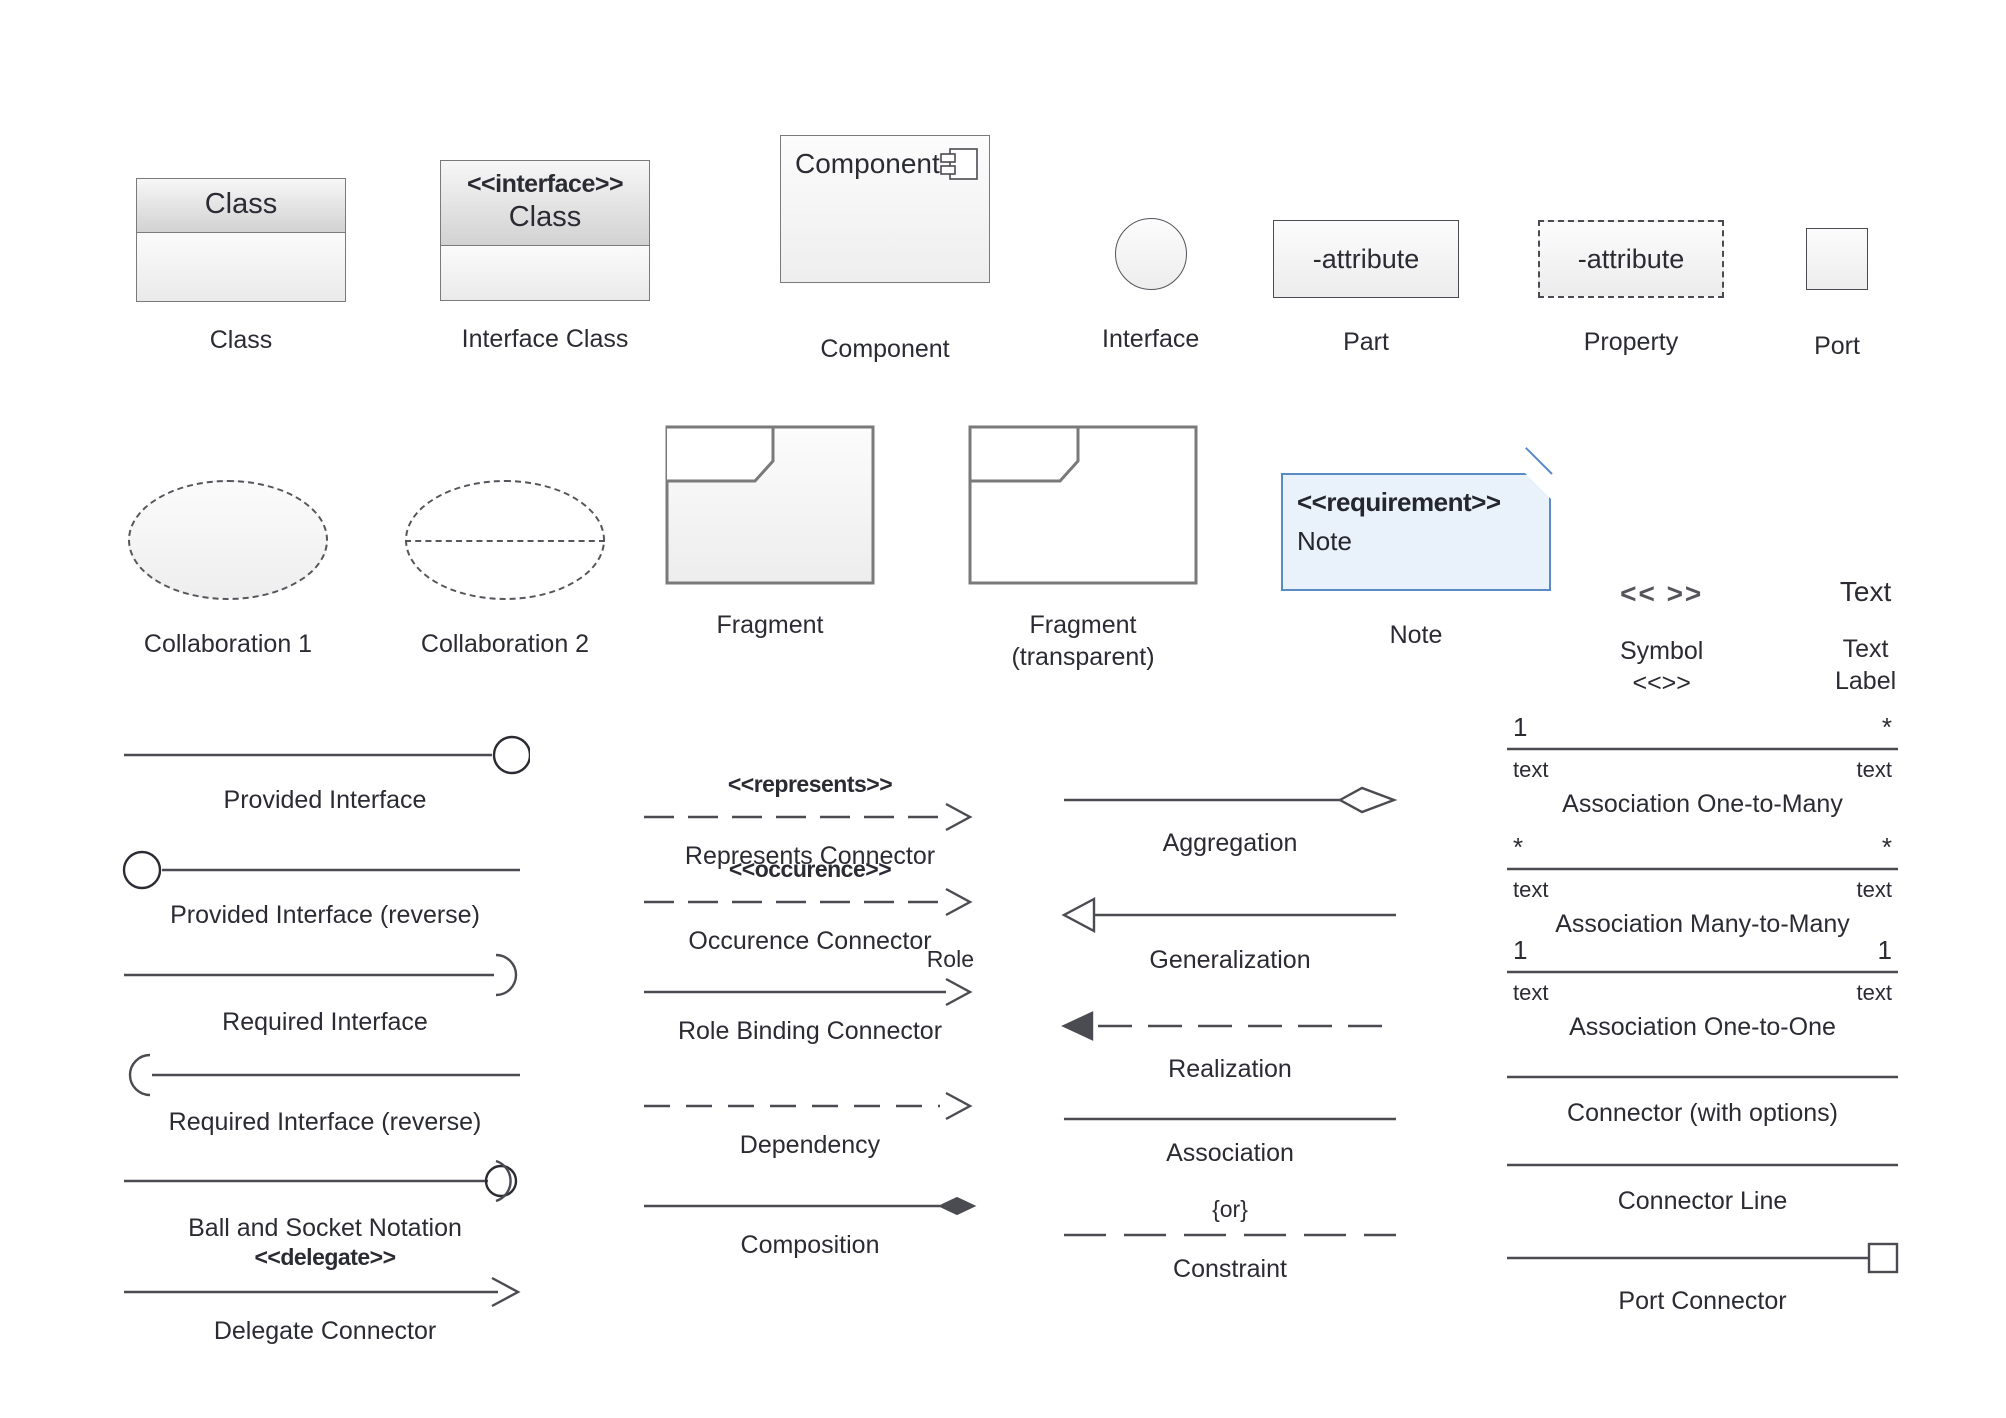 The image size is (2006, 1418). Describe the element at coordinates (545, 184) in the screenshot. I see `interface-stereotype: <<interface>>` at that location.